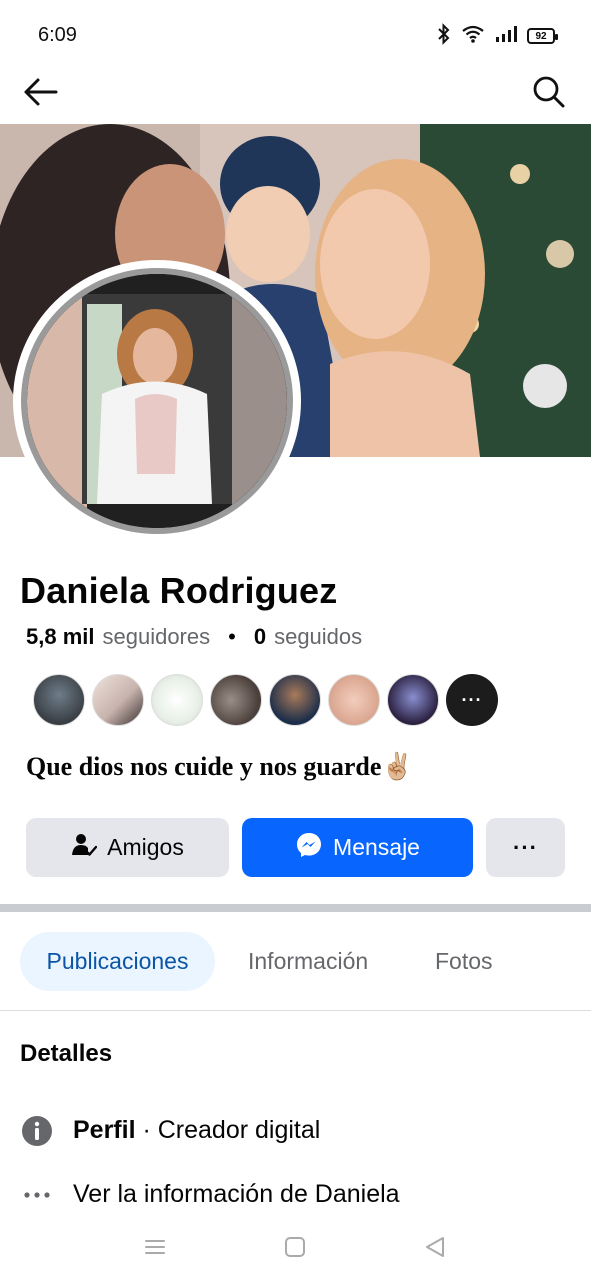  Describe the element at coordinates (239, 1130) in the screenshot. I see `detail-profile-category: Creador digital` at that location.